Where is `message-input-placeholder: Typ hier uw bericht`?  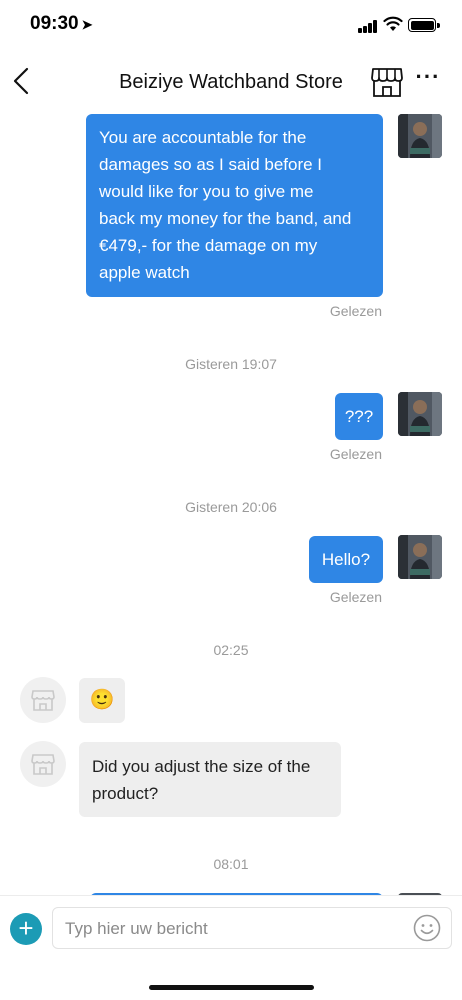 message-input-placeholder: Typ hier uw bericht is located at coordinates (136, 928).